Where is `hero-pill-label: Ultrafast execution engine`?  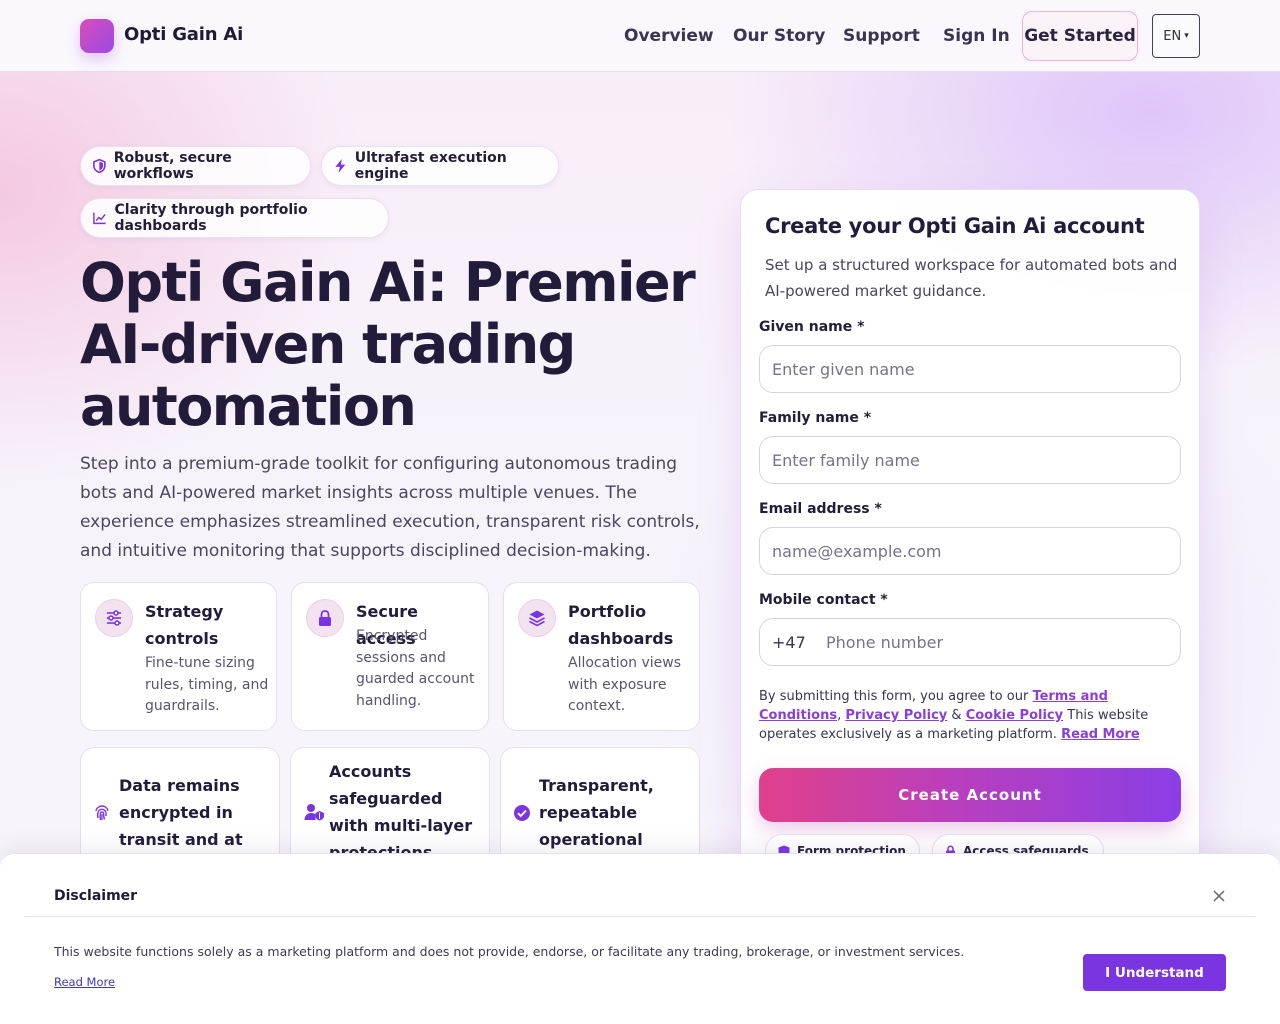 hero-pill-label: Ultrafast execution engine is located at coordinates (430, 166).